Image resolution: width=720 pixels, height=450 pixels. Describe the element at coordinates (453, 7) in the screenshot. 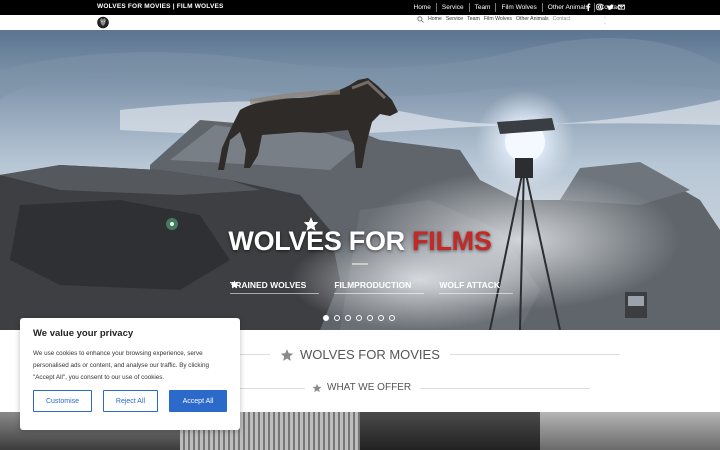

I see `nav-service: Service` at that location.